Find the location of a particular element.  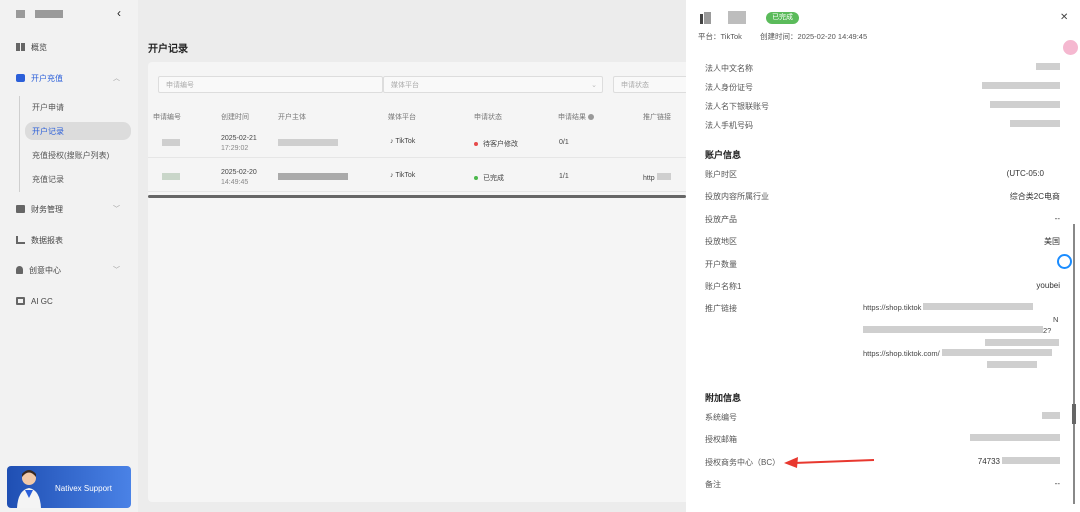

field-value: youbei is located at coordinates (1048, 285).